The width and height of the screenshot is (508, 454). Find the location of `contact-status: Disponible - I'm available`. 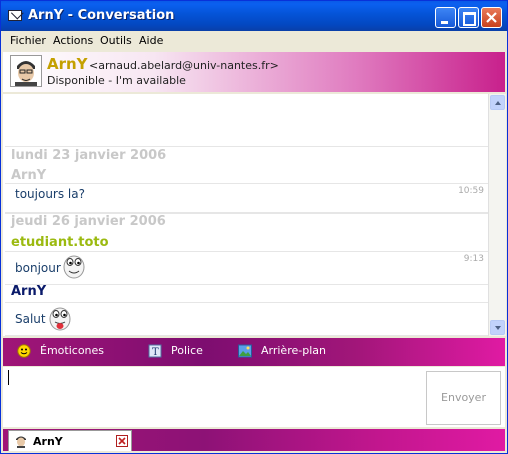

contact-status: Disponible - I'm available is located at coordinates (116, 80).